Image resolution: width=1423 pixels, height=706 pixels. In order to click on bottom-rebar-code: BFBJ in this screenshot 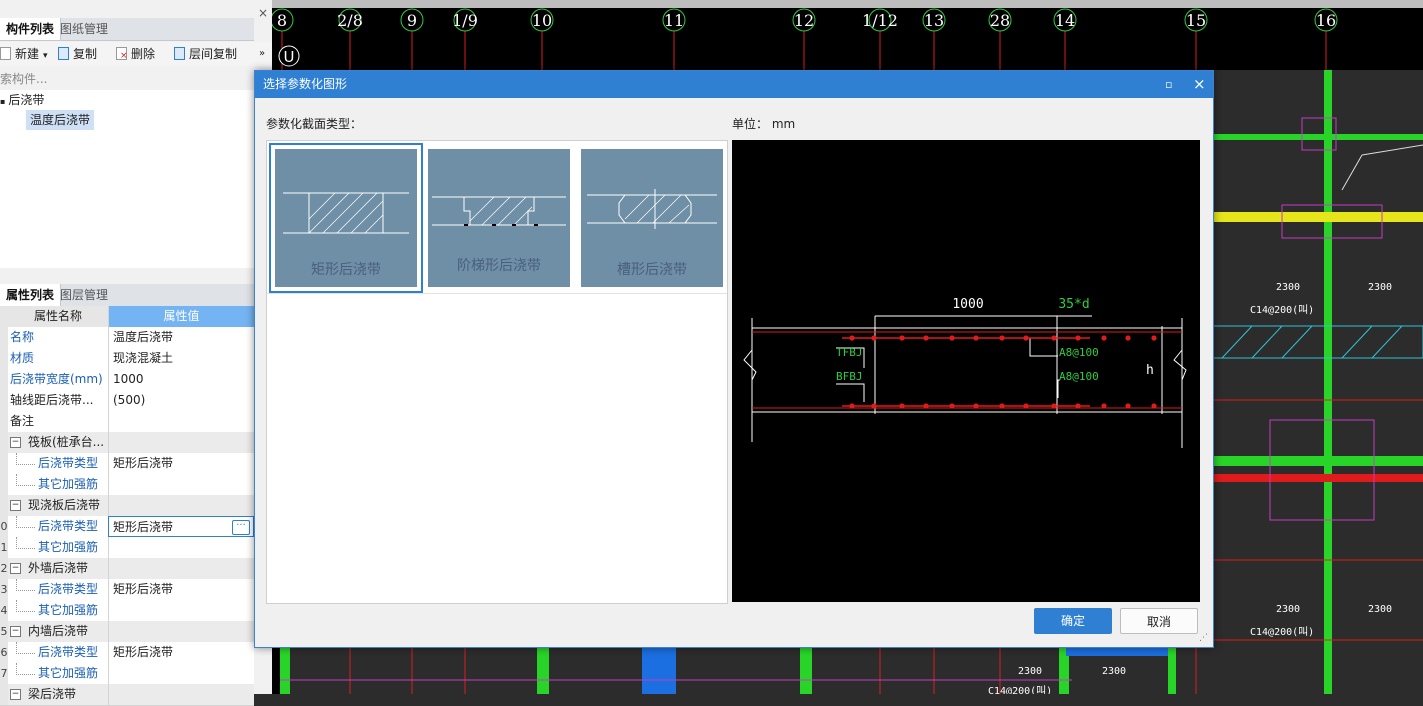, I will do `click(849, 376)`.